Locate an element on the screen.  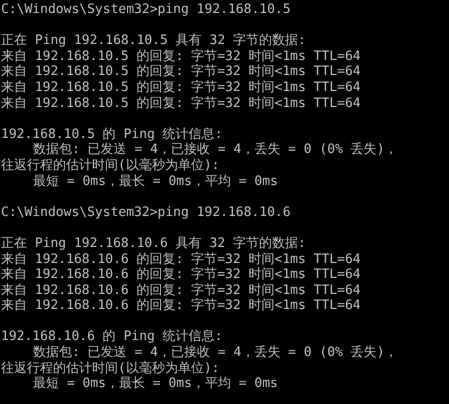
output-line: 正在 Ping 192.168.10.5 具有 32 字节的数据: is located at coordinates (153, 41).